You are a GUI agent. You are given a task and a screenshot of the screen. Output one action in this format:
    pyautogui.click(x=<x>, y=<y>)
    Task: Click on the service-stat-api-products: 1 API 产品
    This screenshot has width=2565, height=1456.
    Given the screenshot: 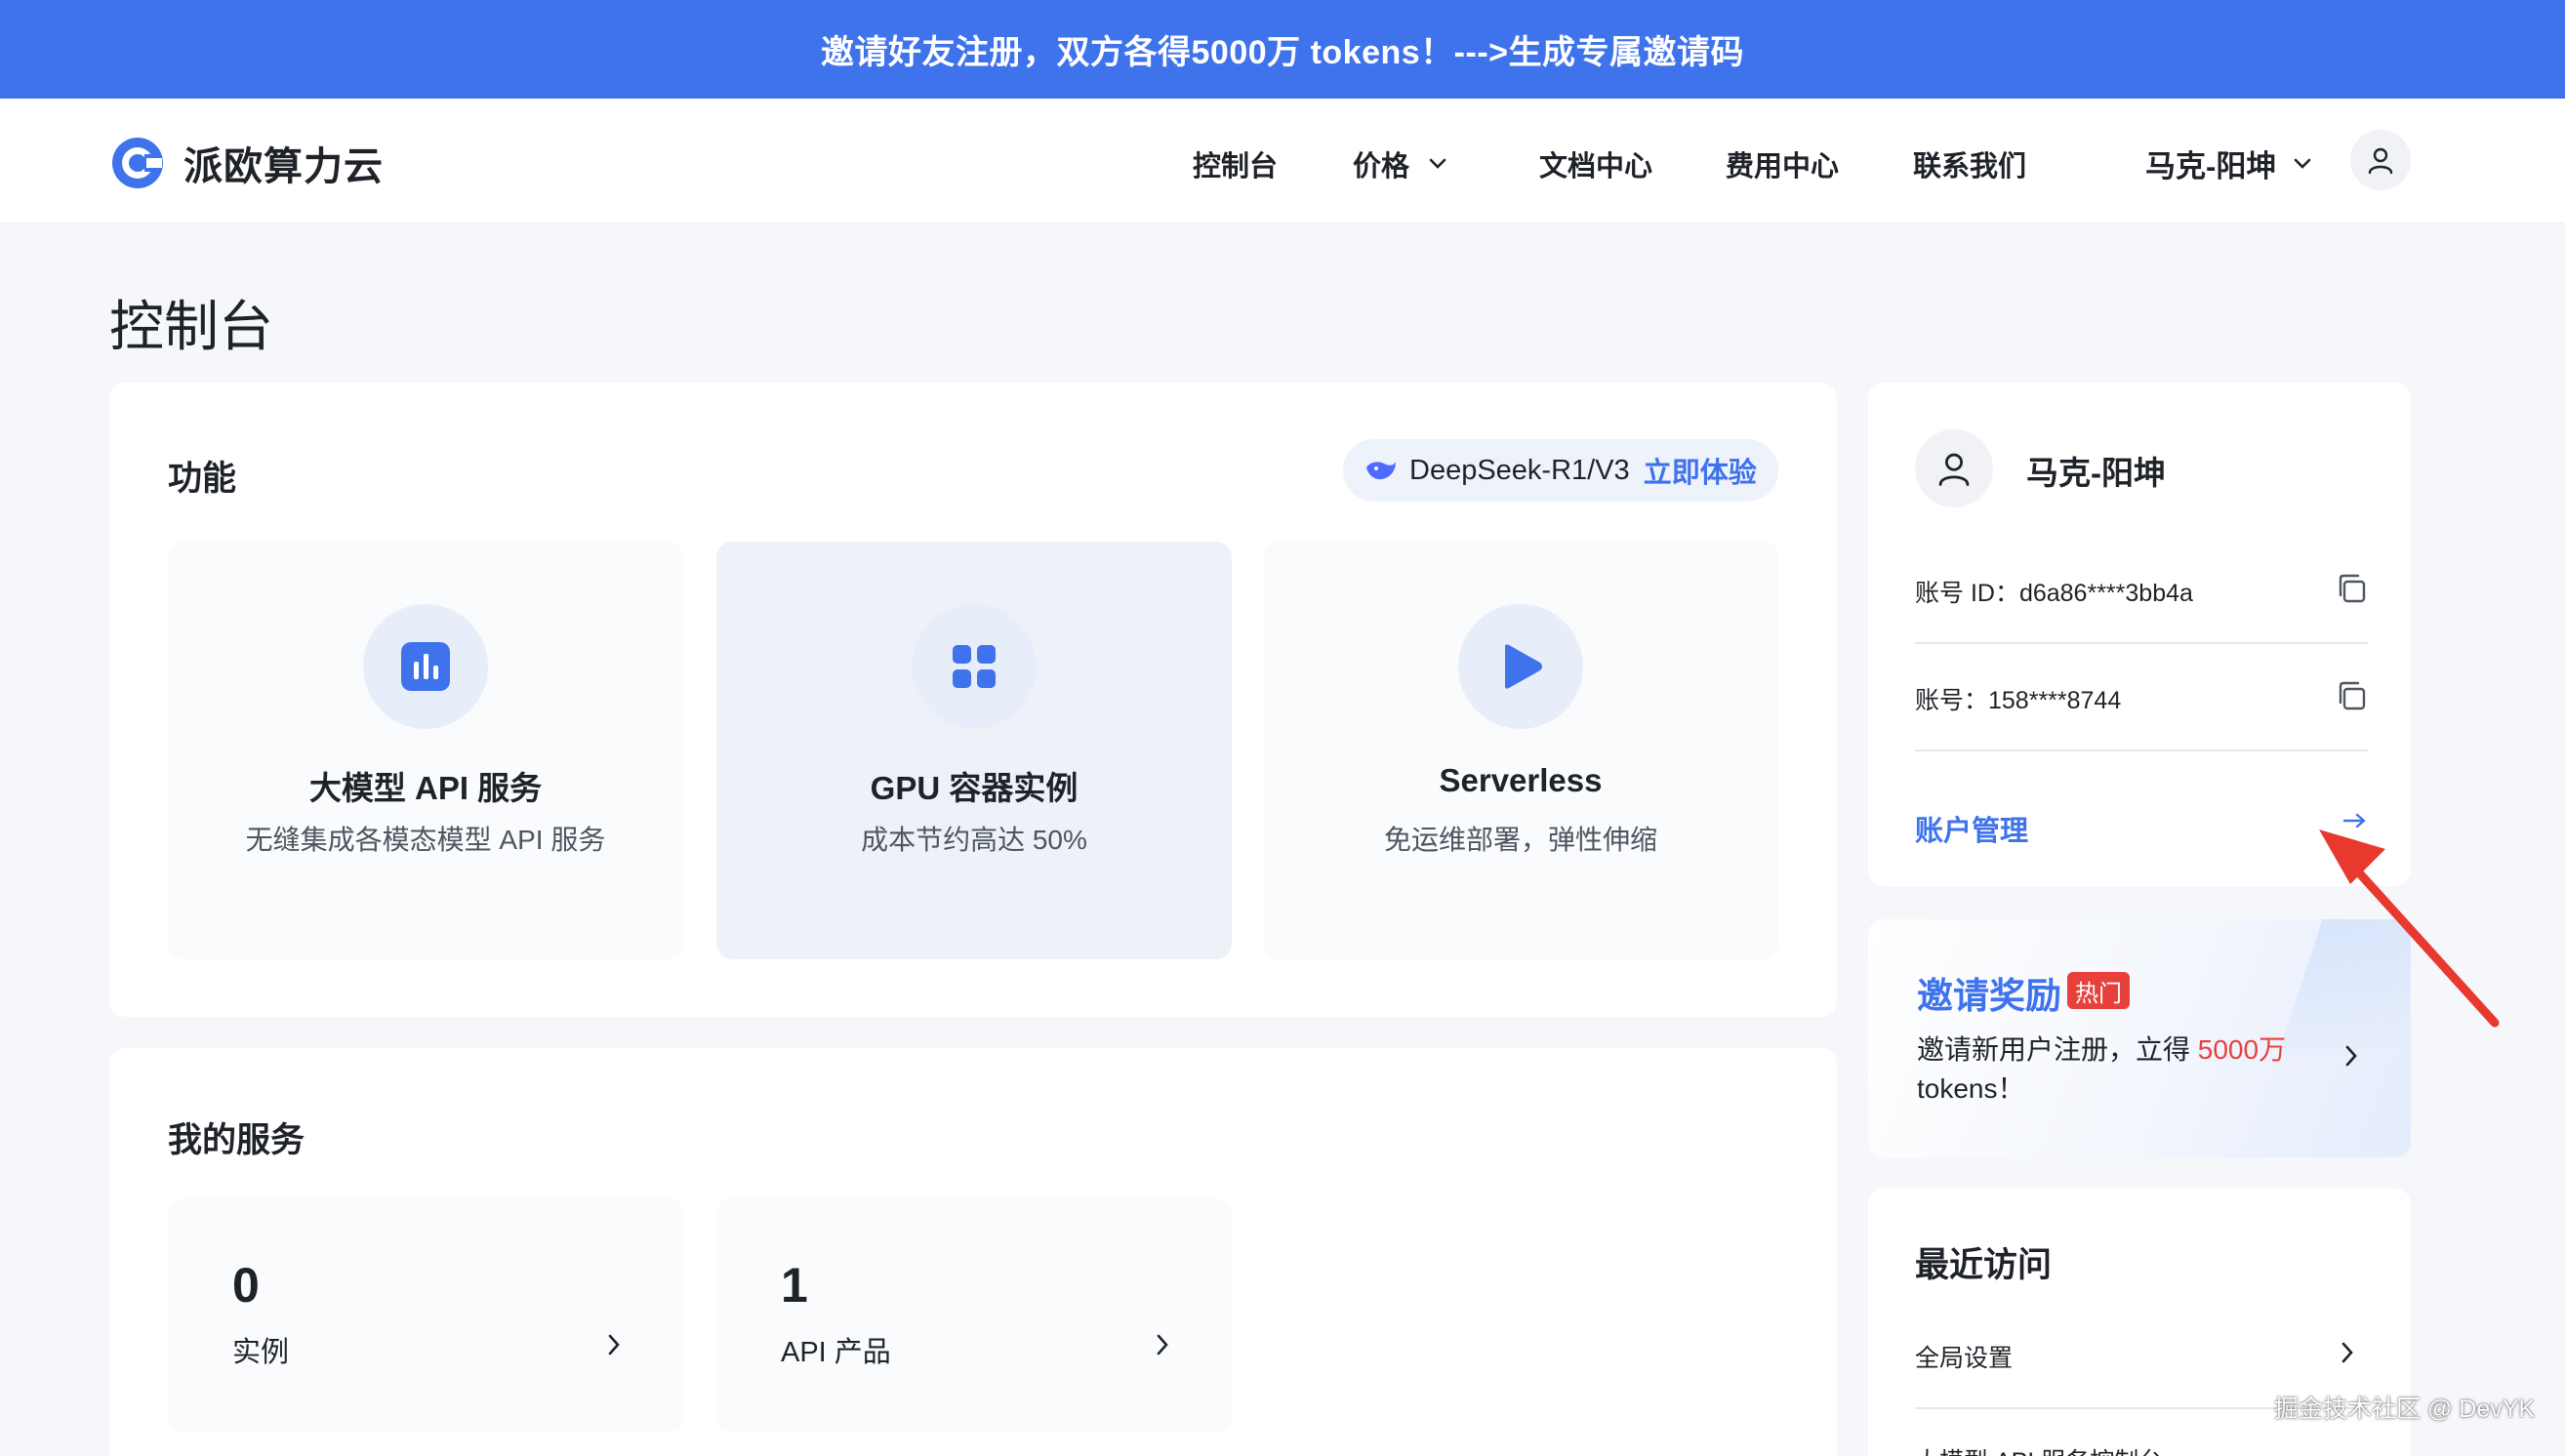 What is the action you would take?
    pyautogui.click(x=974, y=1315)
    